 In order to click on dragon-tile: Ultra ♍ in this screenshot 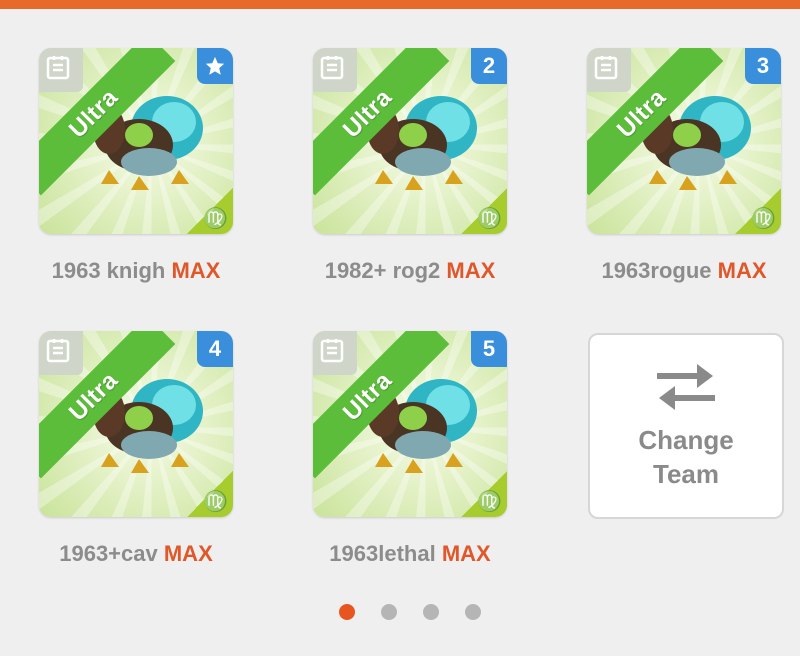, I will do `click(136, 141)`.